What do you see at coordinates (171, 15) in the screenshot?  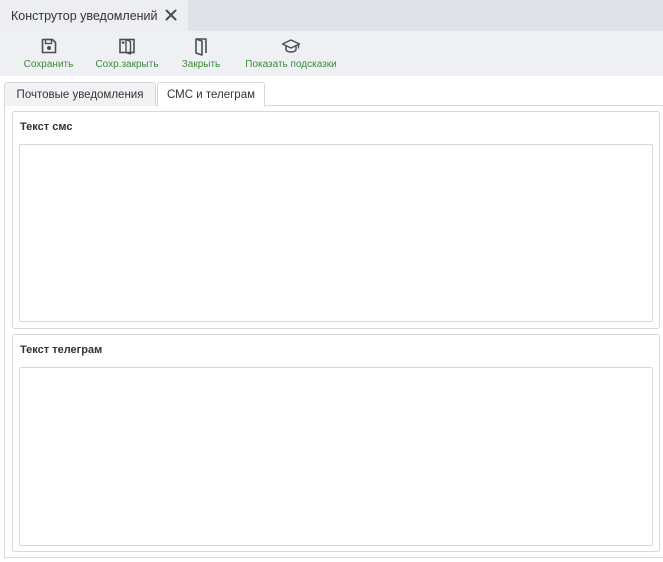 I see `close-icon` at bounding box center [171, 15].